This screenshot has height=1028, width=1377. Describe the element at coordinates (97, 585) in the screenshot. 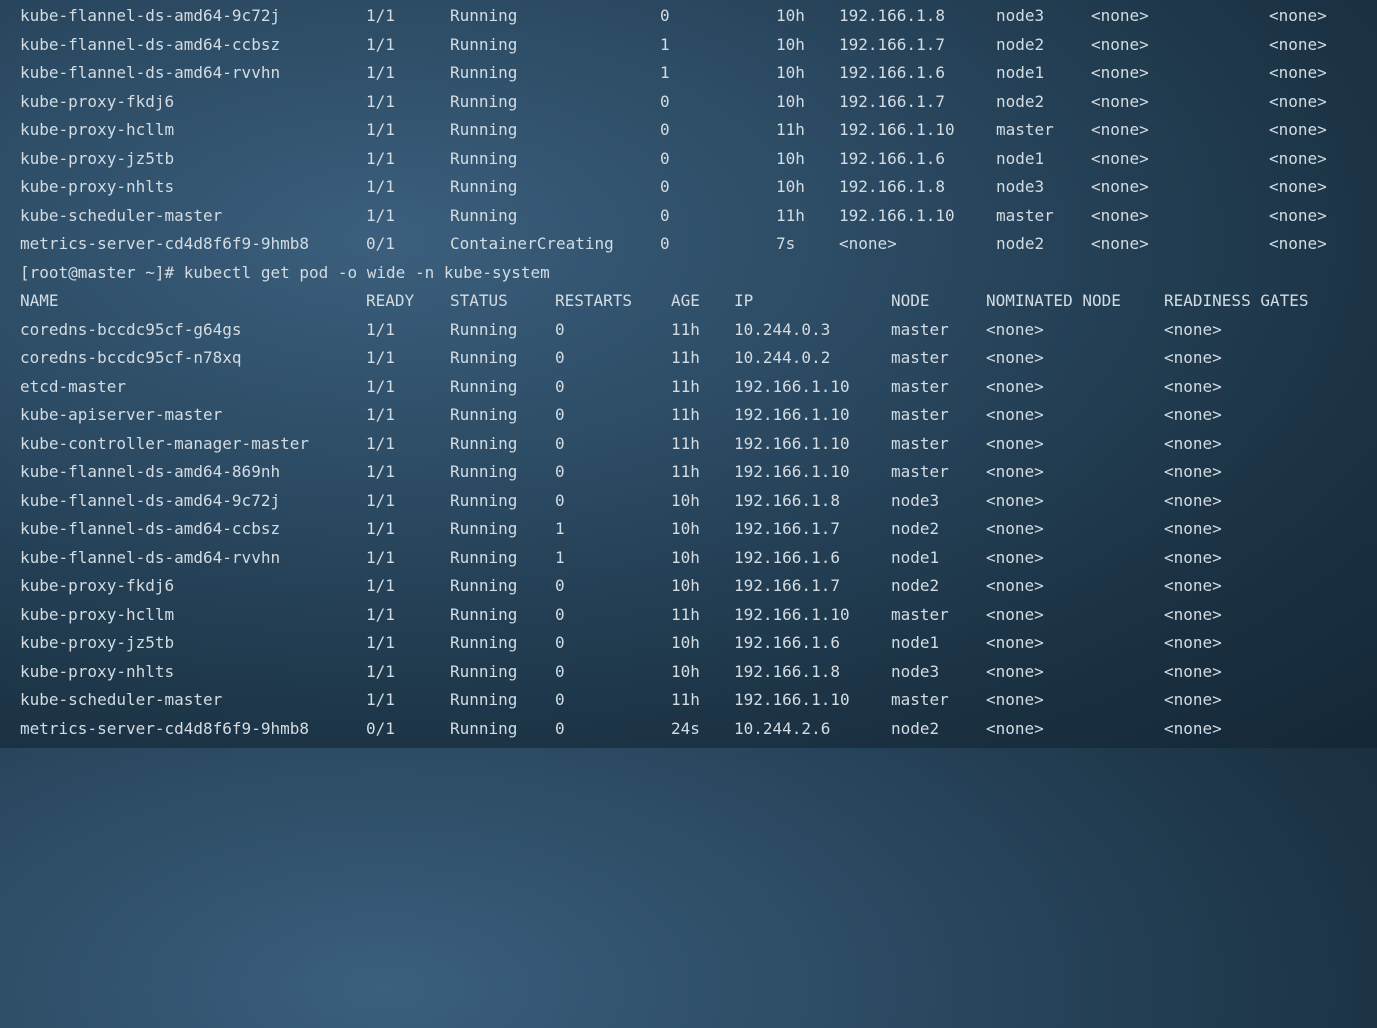

I see `pod-name: kube-proxy-fkdj6` at that location.